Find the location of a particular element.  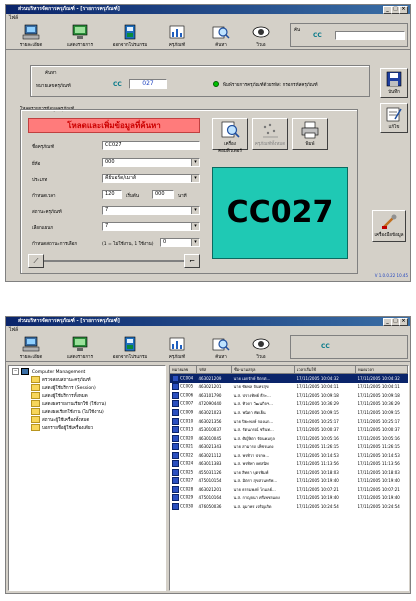

tree-item: แสดงผู้ใช้บริการทั้งหมด is located at coordinates (59, 395).